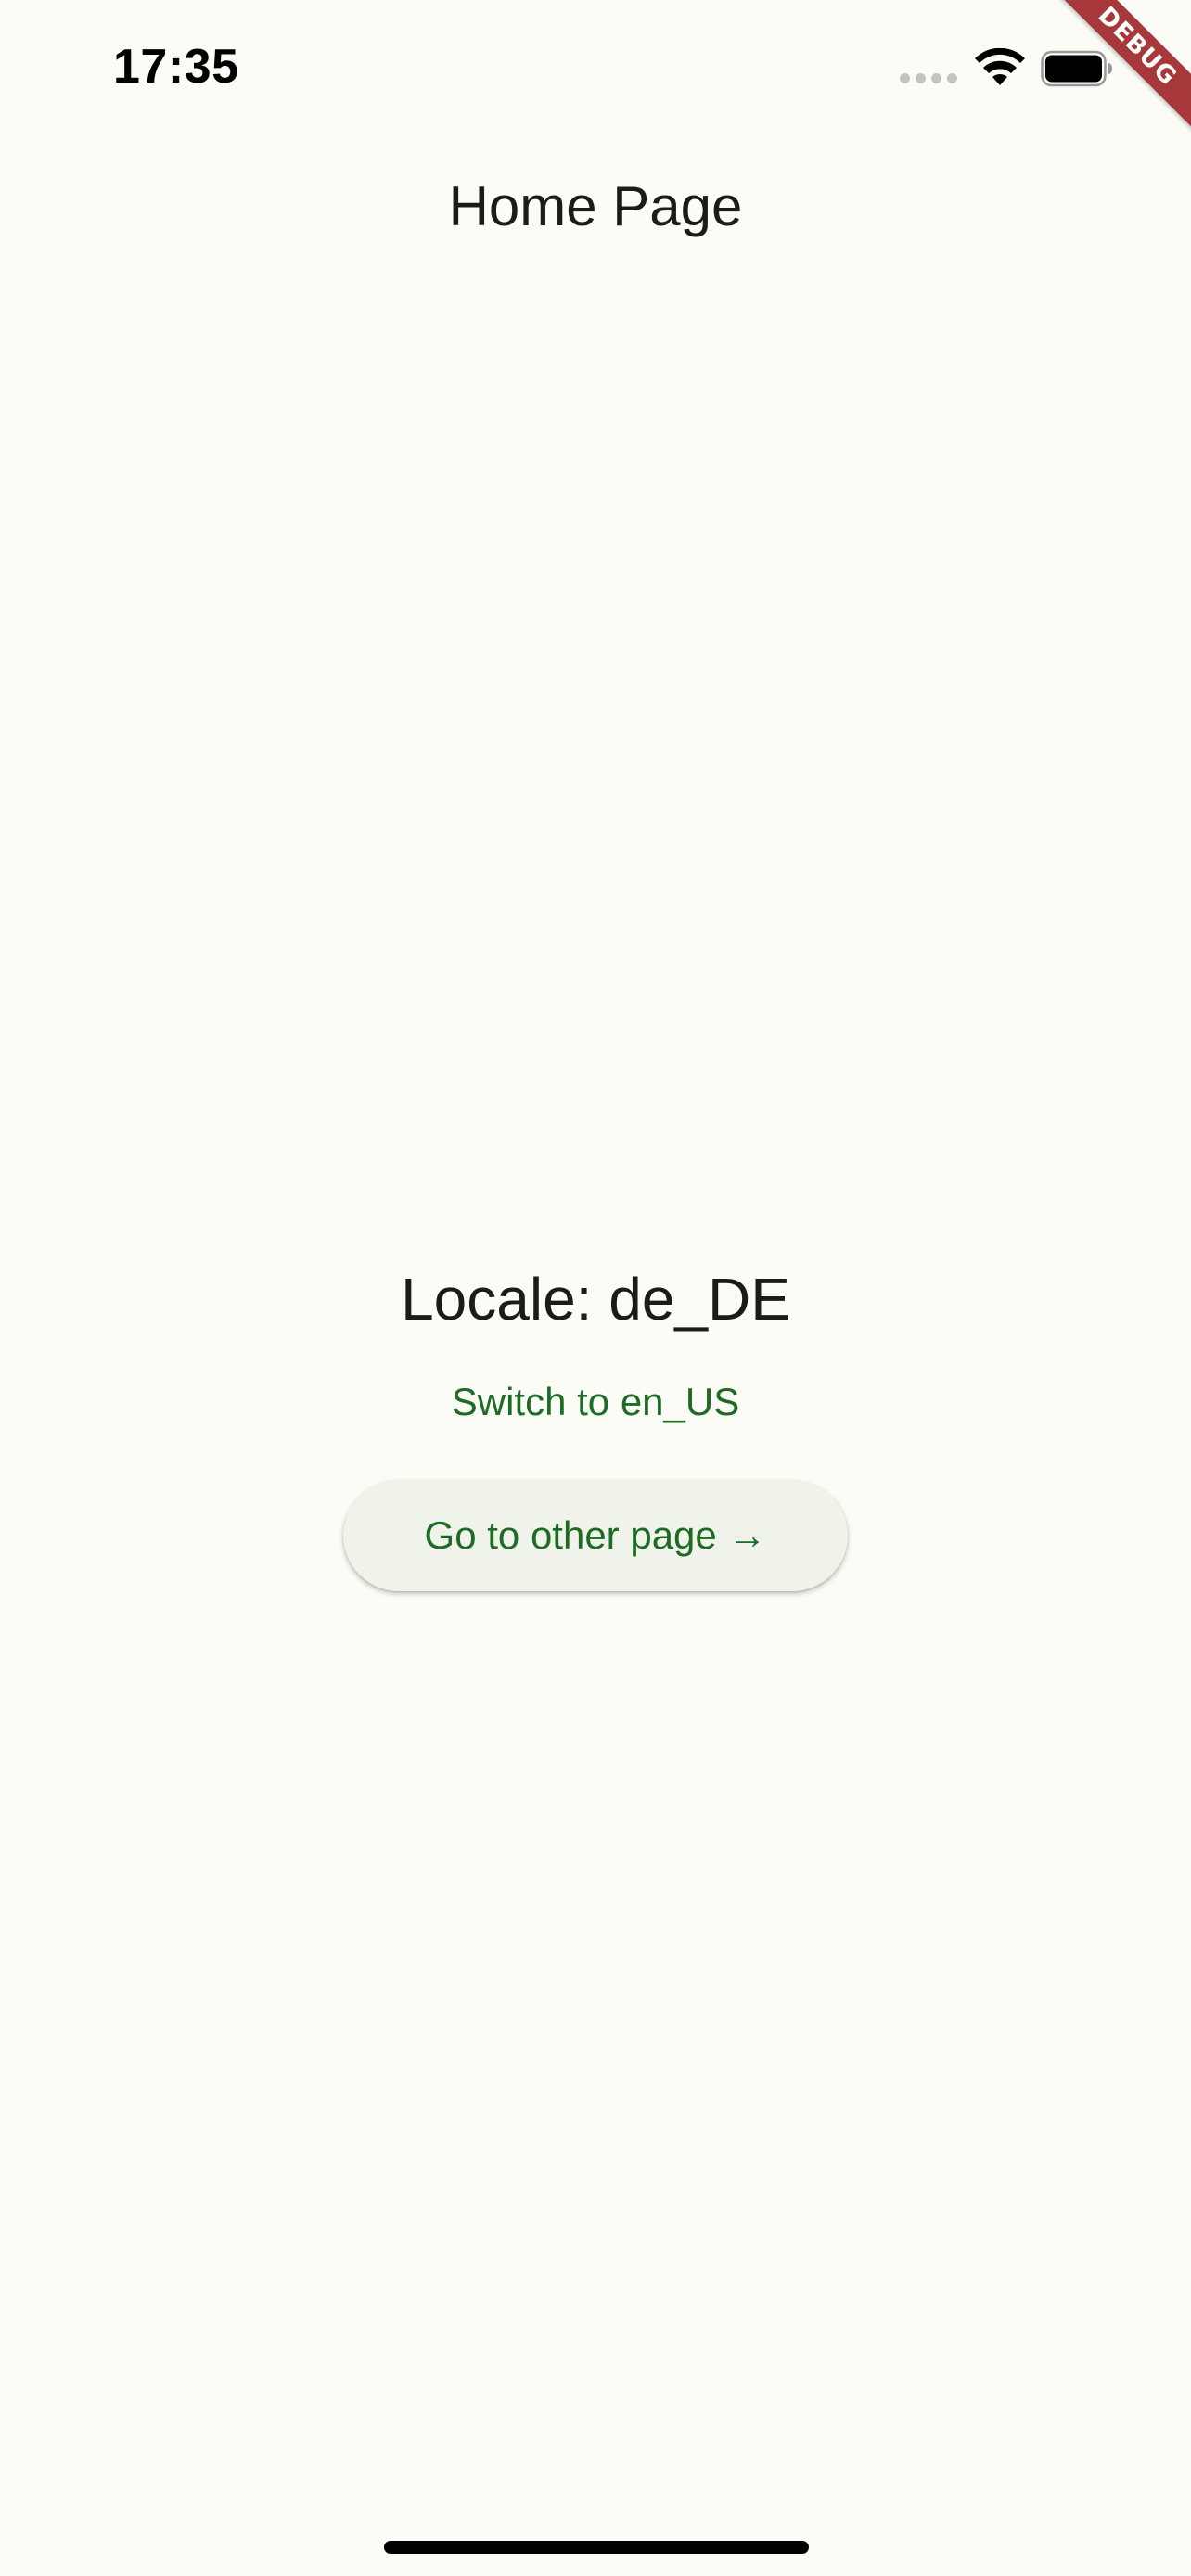  What do you see at coordinates (1000, 66) in the screenshot?
I see `wifi-icon` at bounding box center [1000, 66].